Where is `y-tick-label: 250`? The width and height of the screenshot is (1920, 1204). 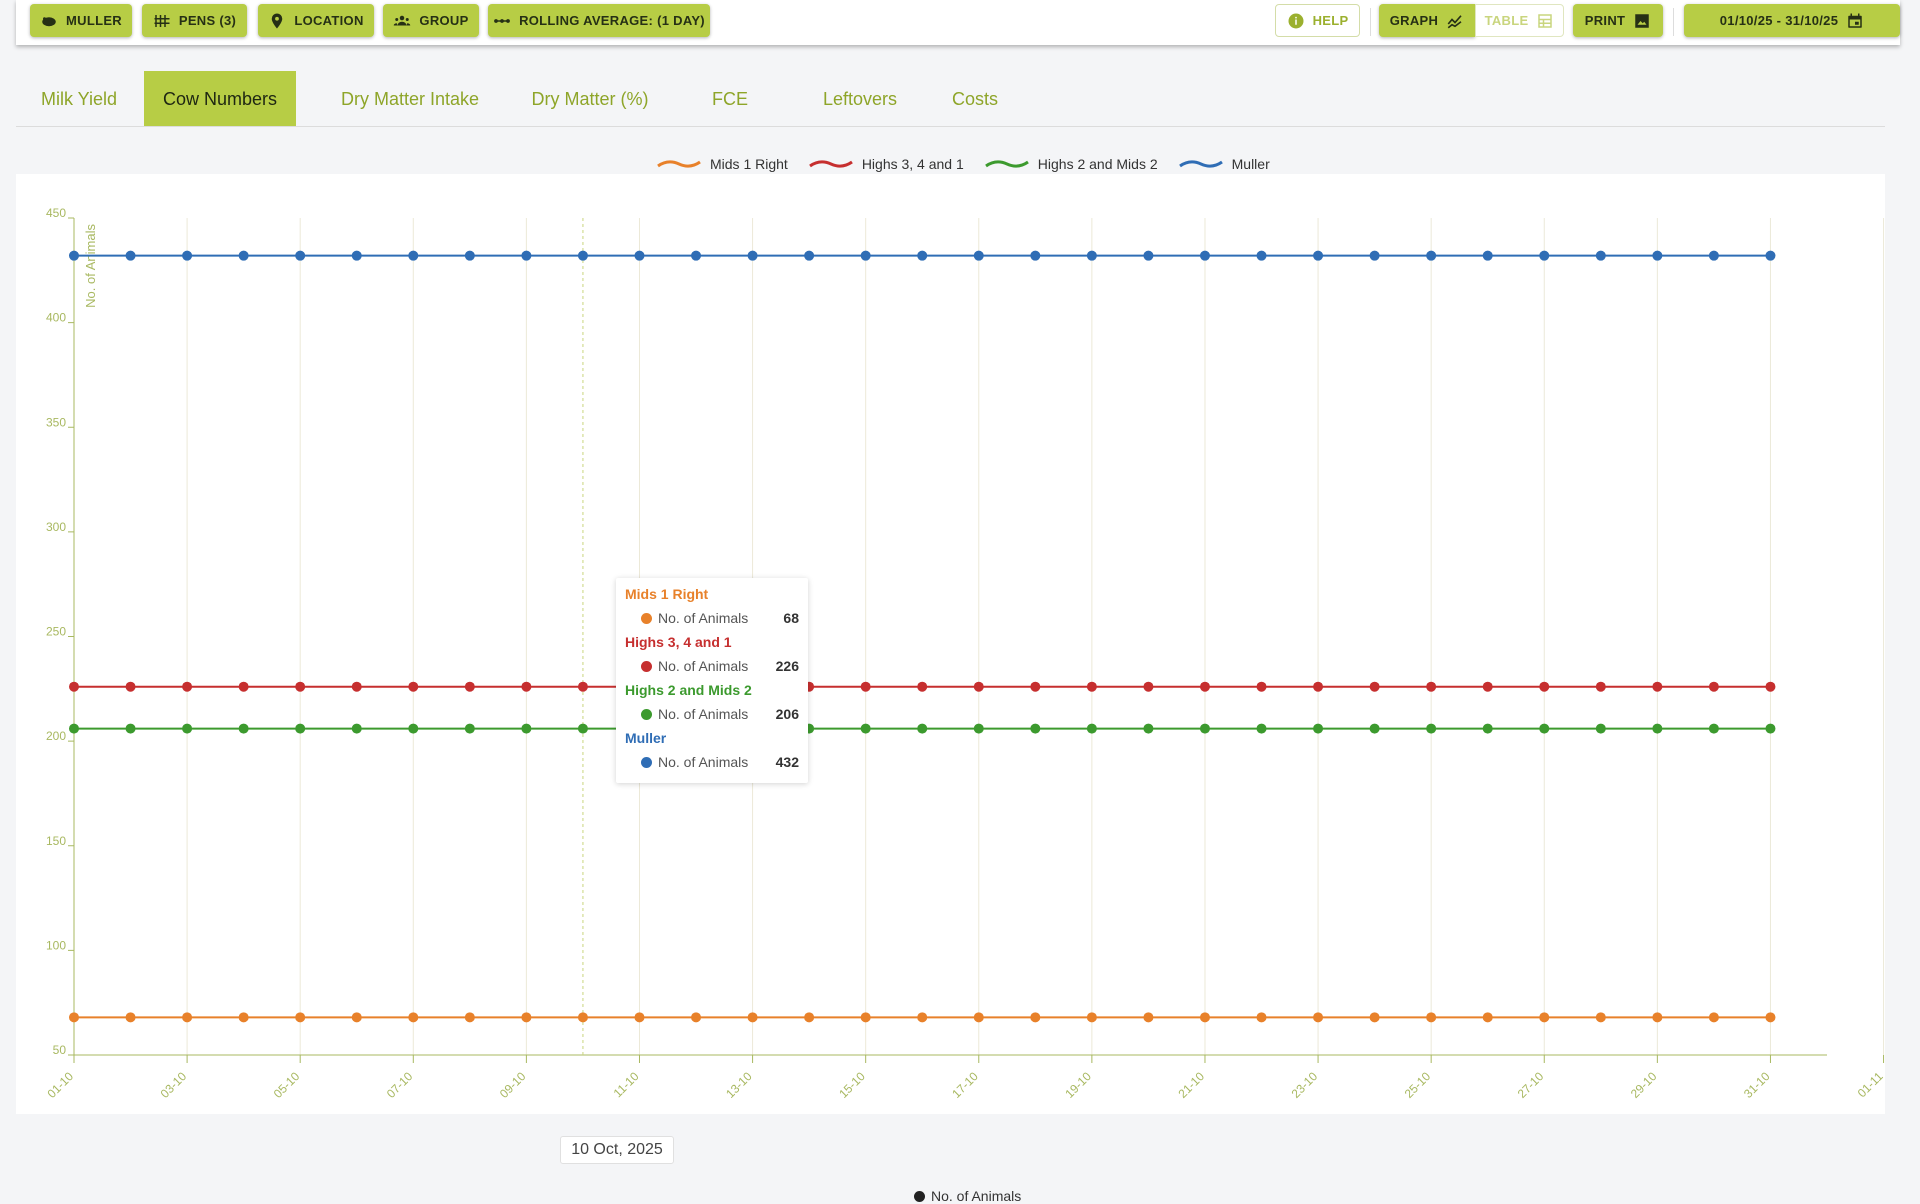
y-tick-label: 250 is located at coordinates (56, 632).